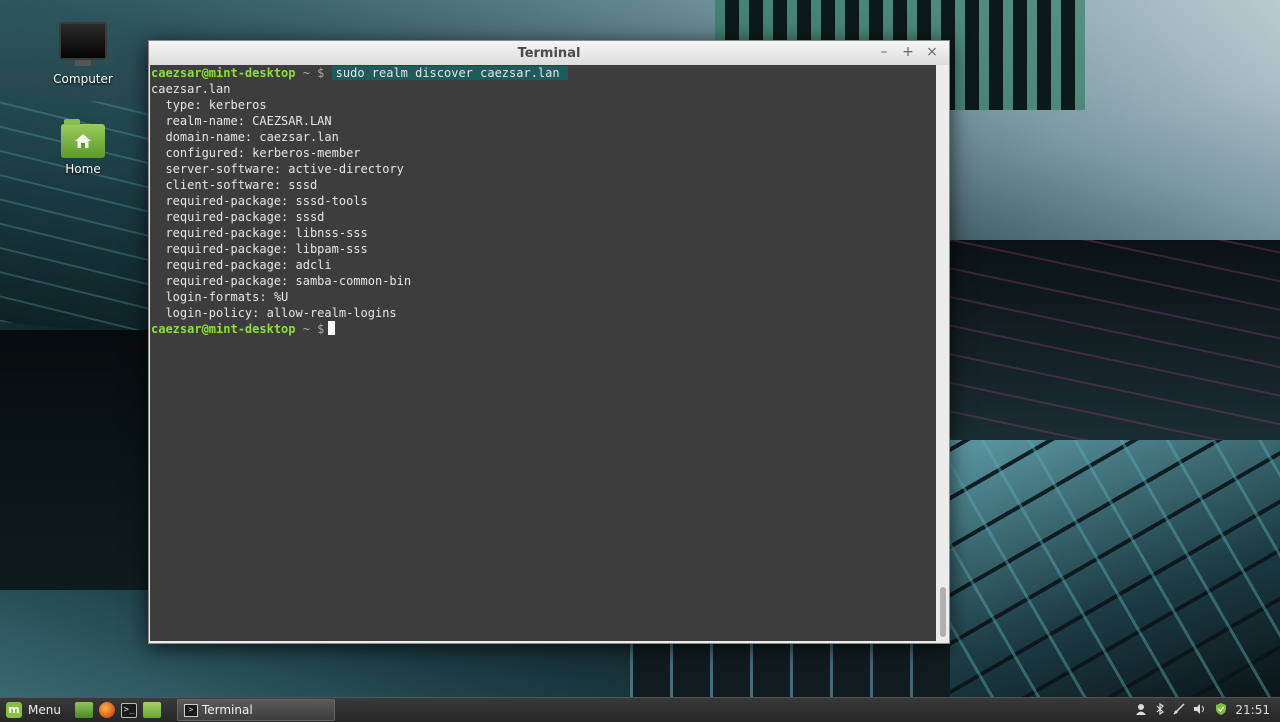  What do you see at coordinates (449, 73) in the screenshot?
I see `command-text: sudo realm discover caezsar.lan` at bounding box center [449, 73].